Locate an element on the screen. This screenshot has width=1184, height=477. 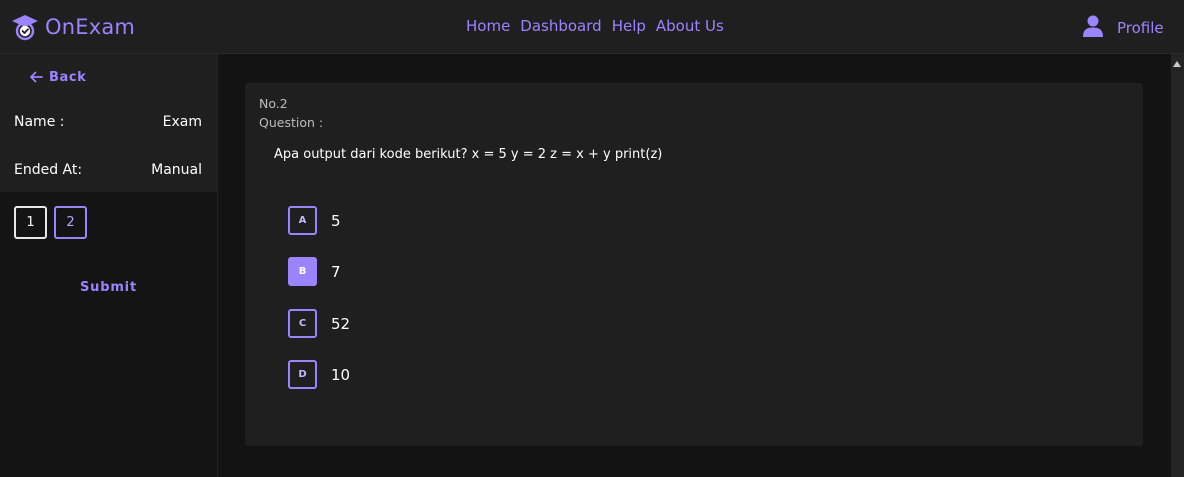
ended-at-value: Manual is located at coordinates (176, 170).